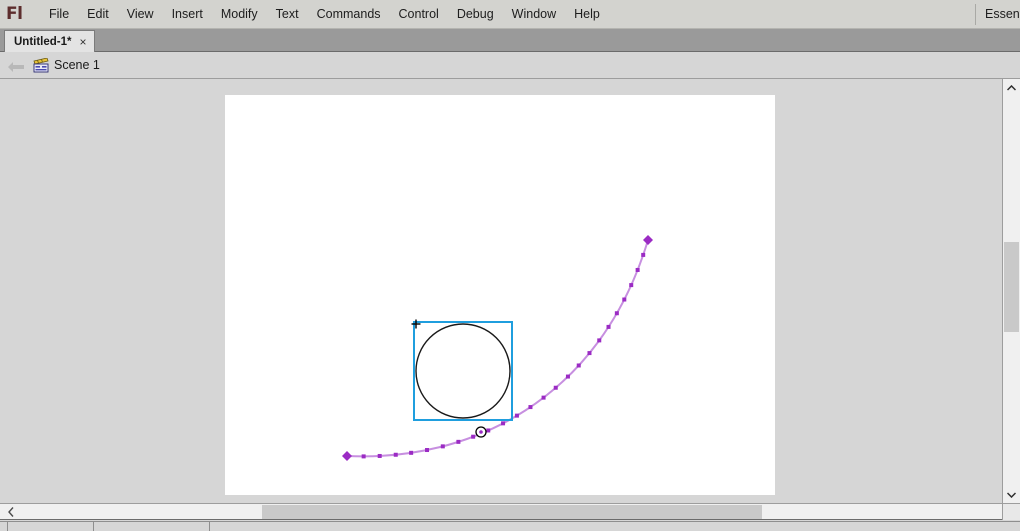 This screenshot has height=531, width=1020. What do you see at coordinates (1002, 14) in the screenshot?
I see `workspace-switcher: Essentia` at bounding box center [1002, 14].